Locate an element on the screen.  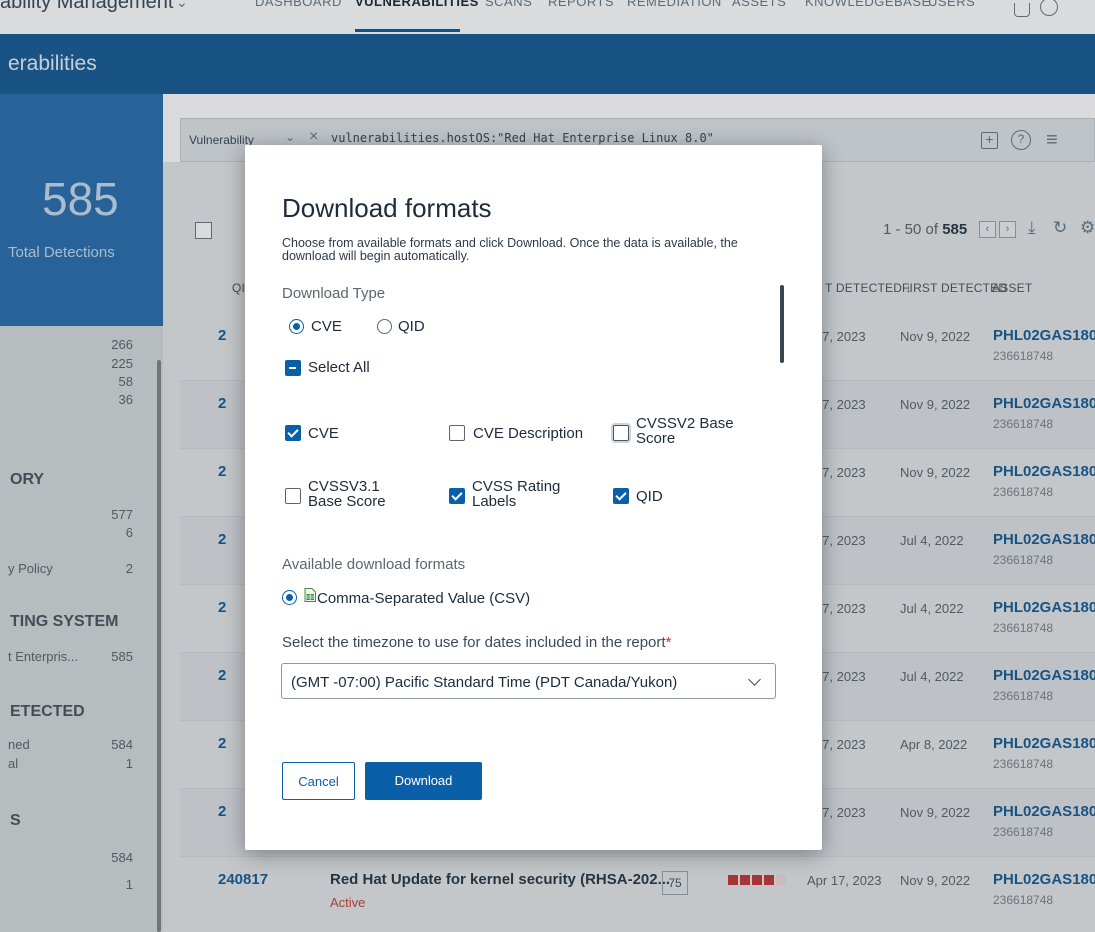
checkbox-cvssv2-base-score-label: CVSSV2 Base Score is located at coordinates (686, 431).